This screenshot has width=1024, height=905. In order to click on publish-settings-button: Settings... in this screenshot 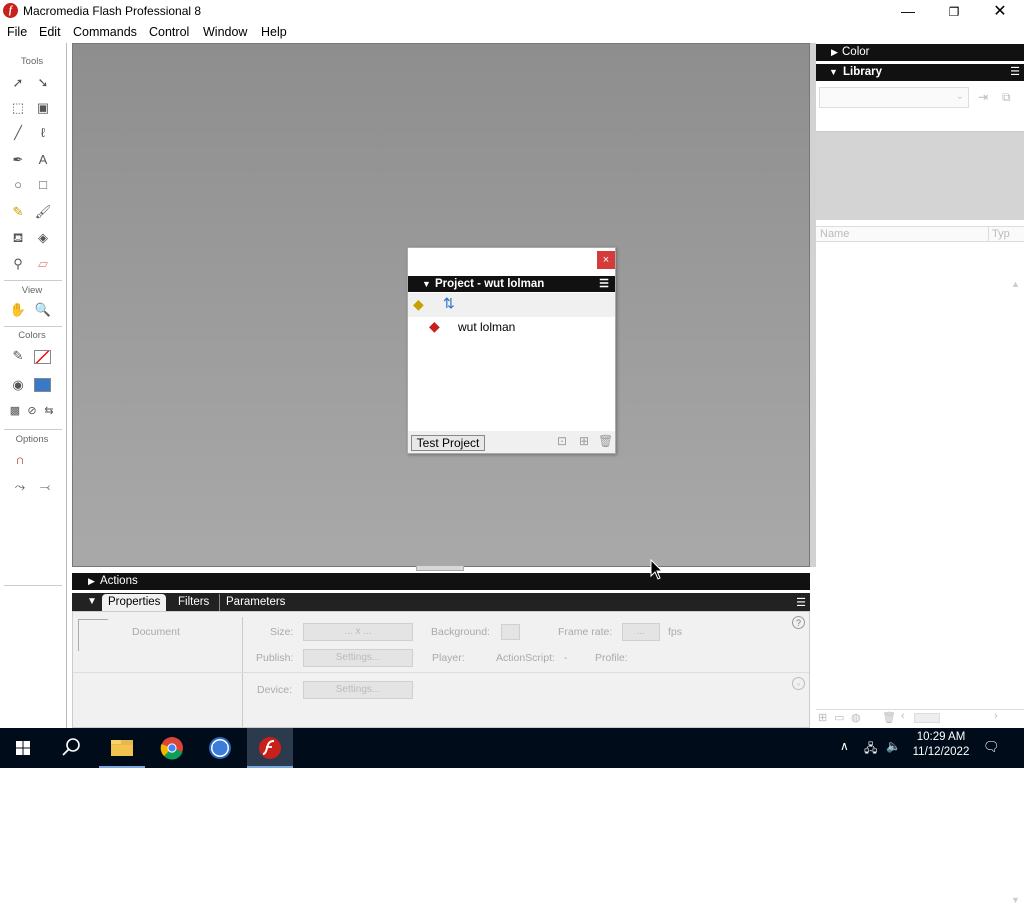, I will do `click(358, 658)`.